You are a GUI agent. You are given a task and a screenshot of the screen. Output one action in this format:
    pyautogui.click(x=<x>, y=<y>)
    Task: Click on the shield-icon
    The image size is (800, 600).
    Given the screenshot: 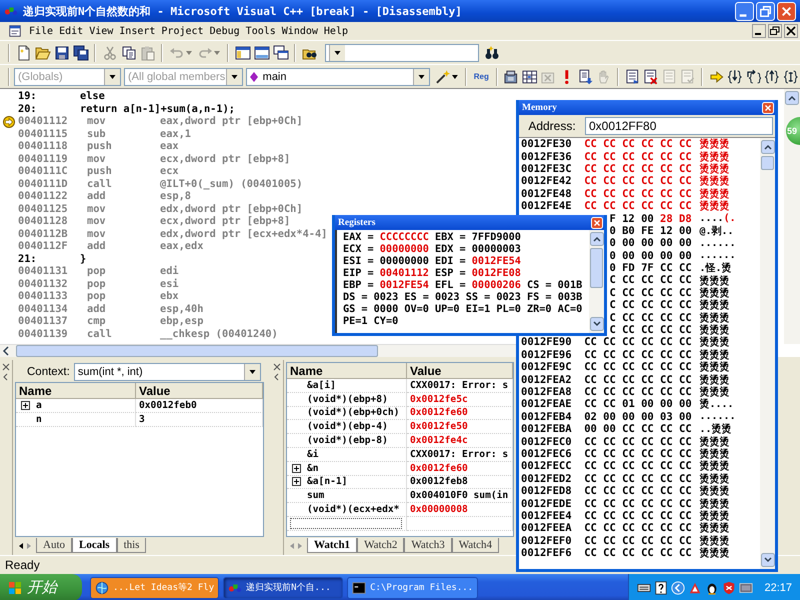 What is the action you would take?
    pyautogui.click(x=729, y=587)
    